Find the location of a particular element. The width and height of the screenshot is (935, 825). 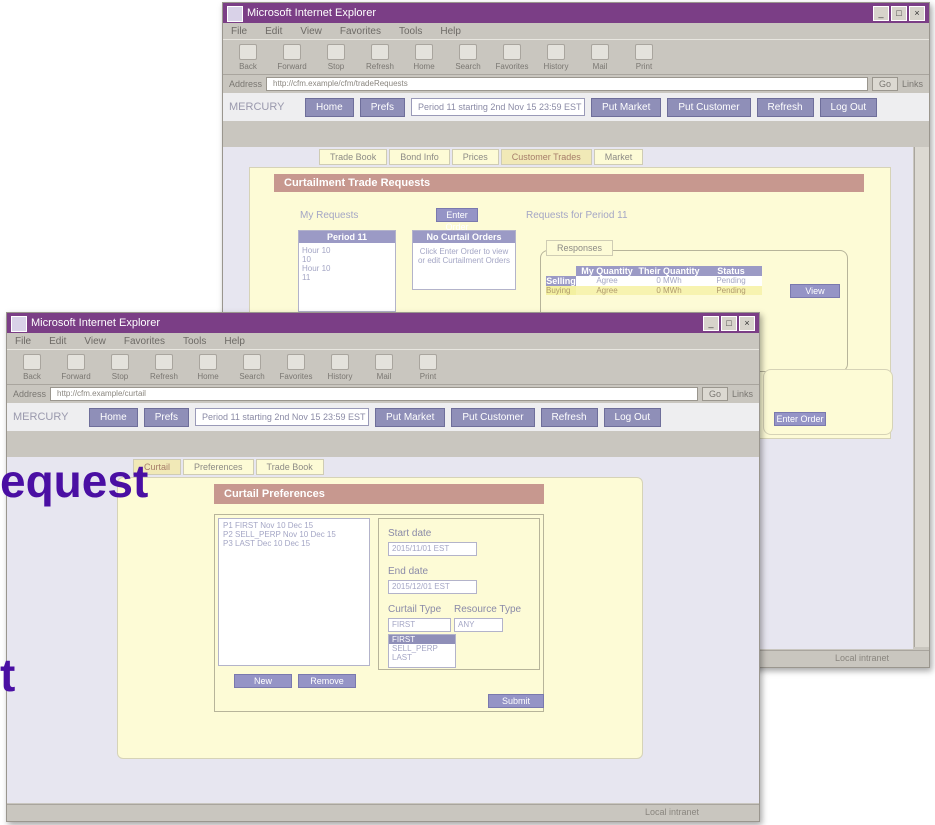

list-item: P2 SELL_PERP Nov 10 Dec 15 is located at coordinates (294, 534).